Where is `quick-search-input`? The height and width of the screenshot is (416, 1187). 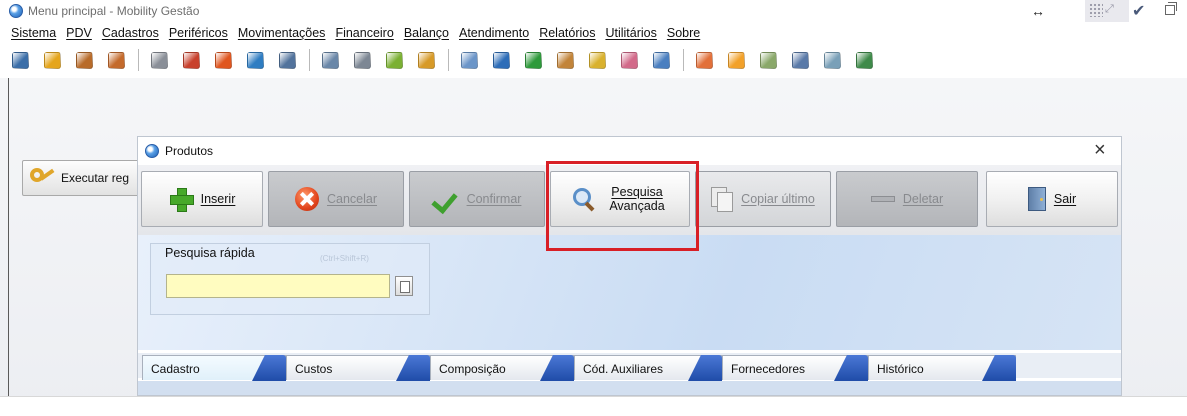 quick-search-input is located at coordinates (278, 286).